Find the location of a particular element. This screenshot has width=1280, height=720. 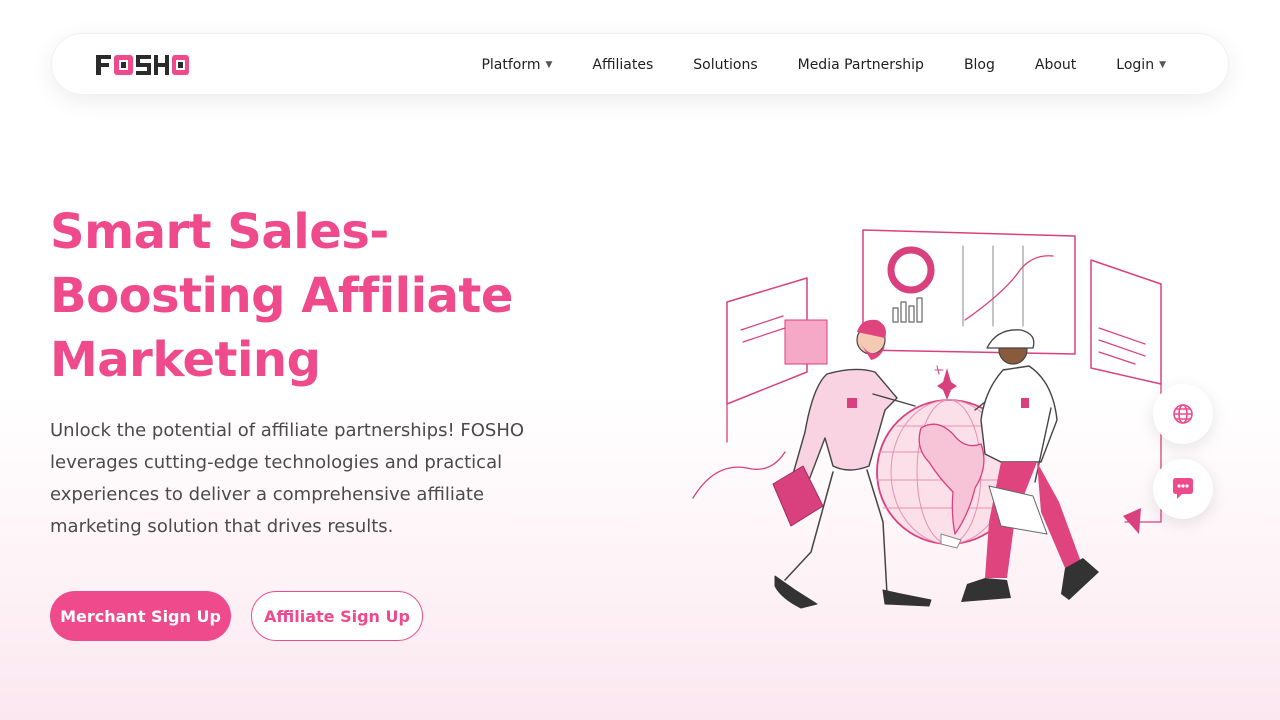

hero-title: Smart Sales-Boosting Affiliate Marketing is located at coordinates (281, 296).